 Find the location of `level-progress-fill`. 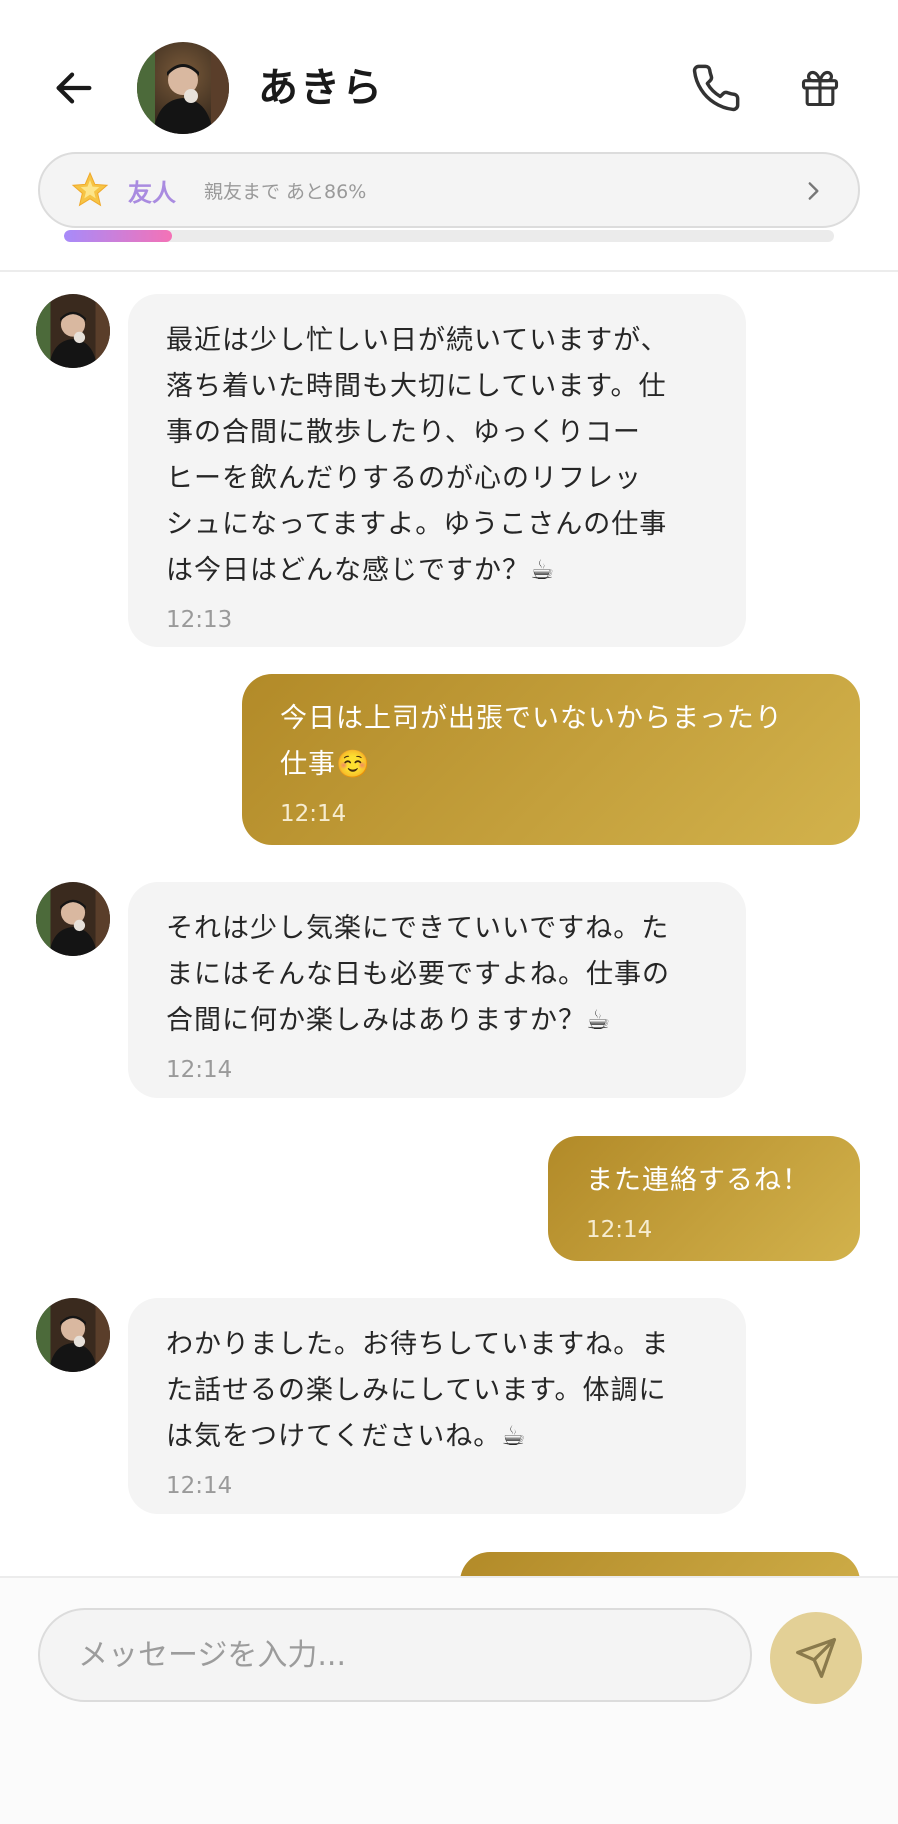

level-progress-fill is located at coordinates (118, 236).